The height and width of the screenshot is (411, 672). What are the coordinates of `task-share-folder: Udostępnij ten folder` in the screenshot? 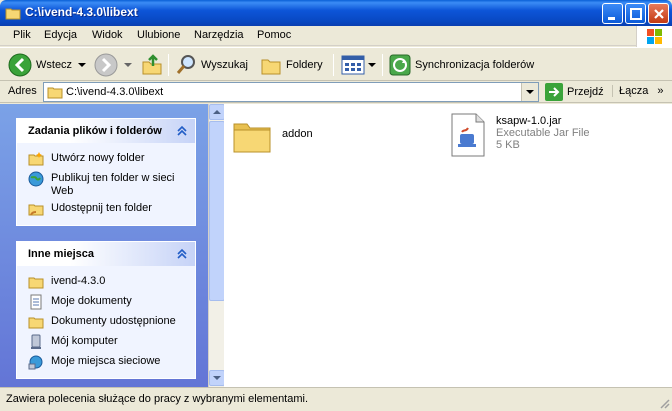 It's located at (106, 209).